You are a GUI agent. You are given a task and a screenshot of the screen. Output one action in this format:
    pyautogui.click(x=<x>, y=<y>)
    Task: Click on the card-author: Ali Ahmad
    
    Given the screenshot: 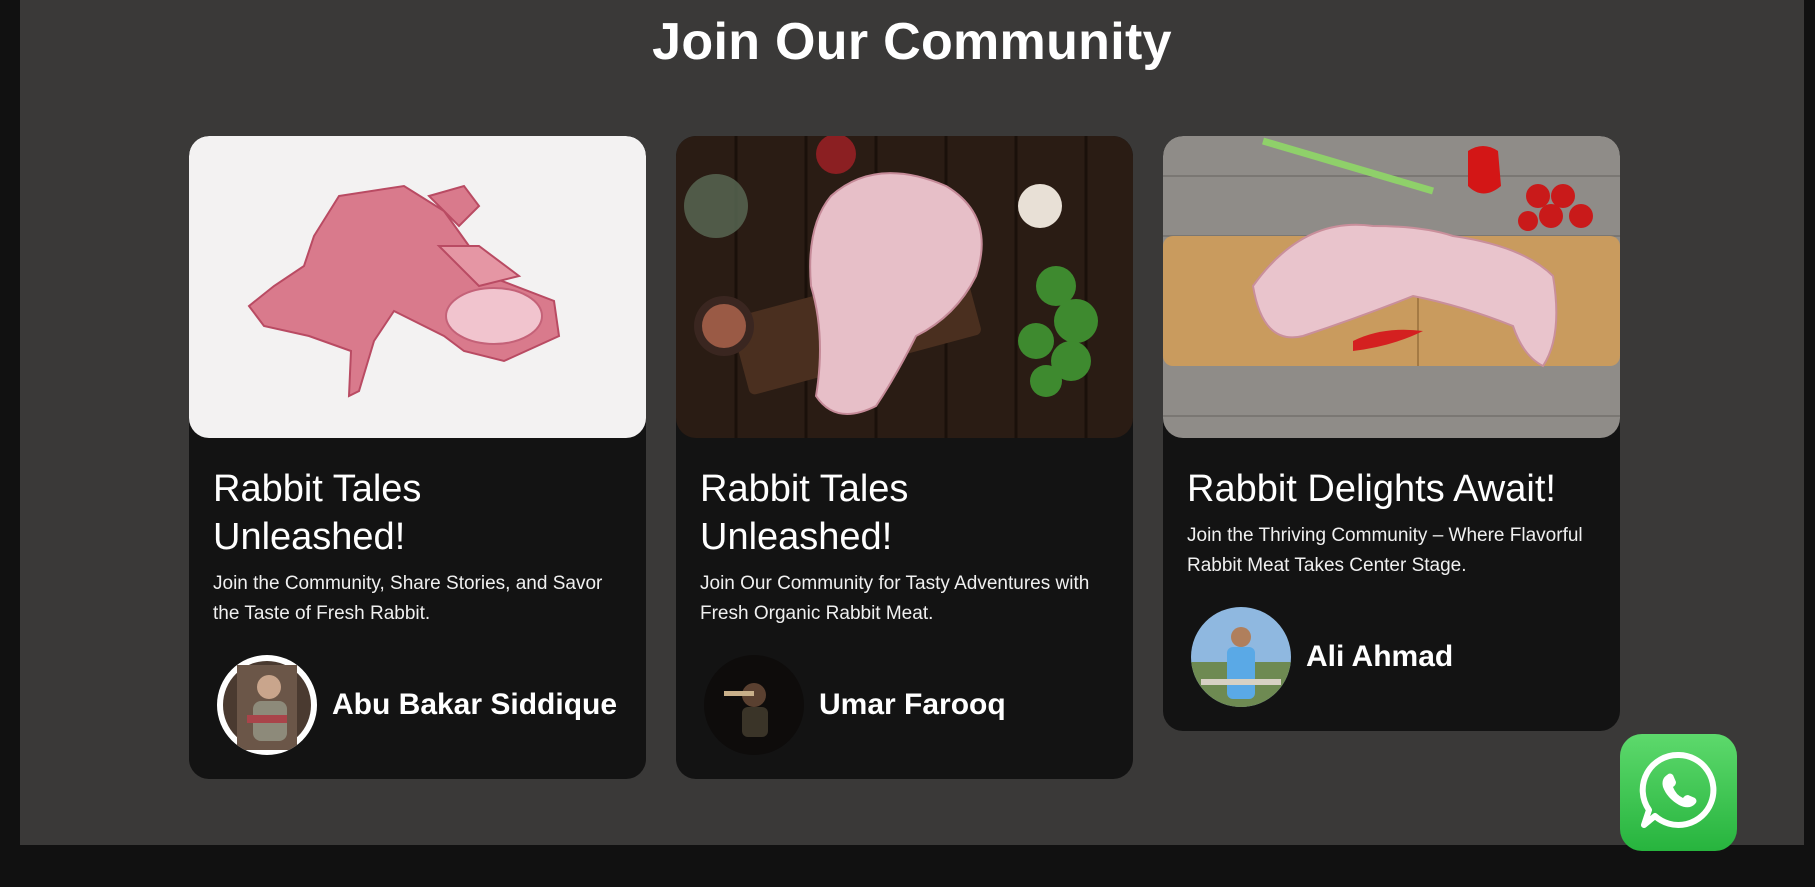 What is the action you would take?
    pyautogui.click(x=1391, y=657)
    